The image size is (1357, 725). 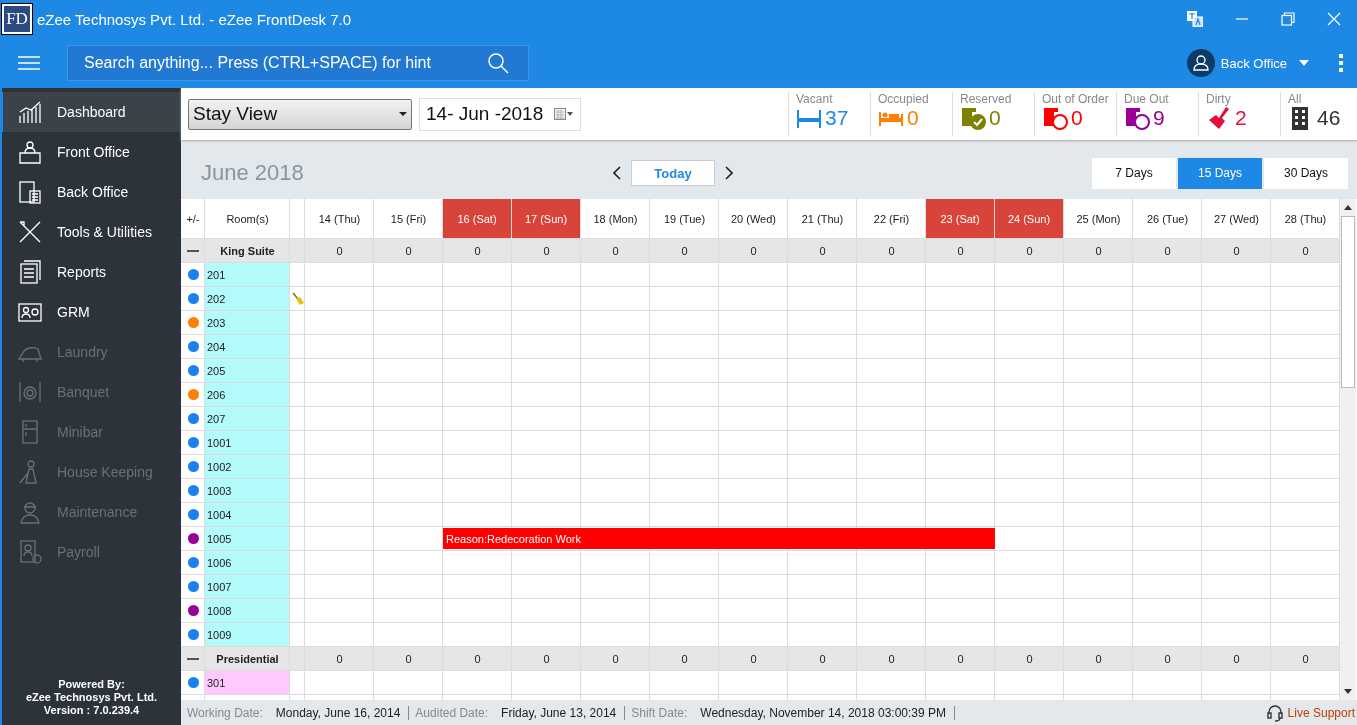 What do you see at coordinates (1147, 99) in the screenshot?
I see `stat-label: Due Out` at bounding box center [1147, 99].